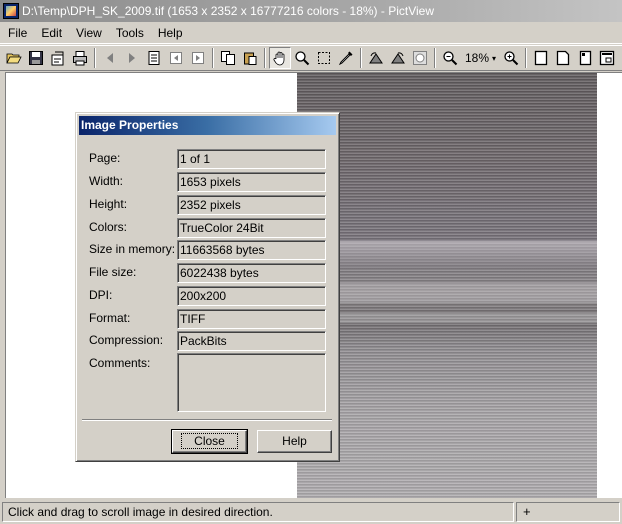 This screenshot has height=524, width=622. I want to click on dialog-title: Image Properties, so click(207, 125).